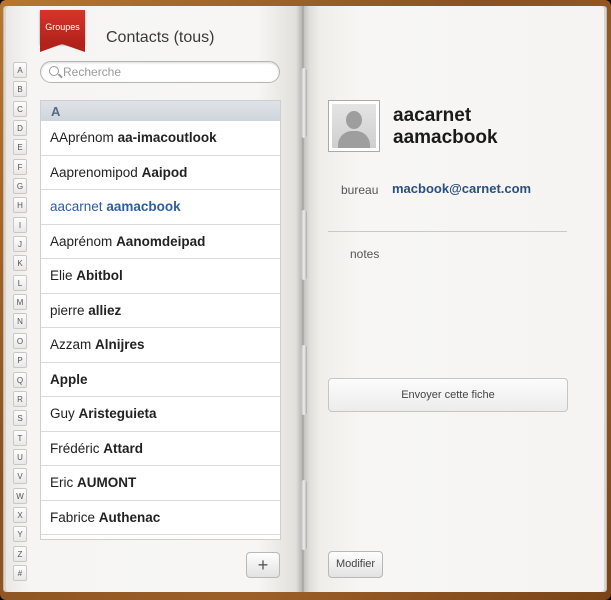 The width and height of the screenshot is (611, 600). I want to click on contact-row: Aaprenomipod Aaipod, so click(160, 173).